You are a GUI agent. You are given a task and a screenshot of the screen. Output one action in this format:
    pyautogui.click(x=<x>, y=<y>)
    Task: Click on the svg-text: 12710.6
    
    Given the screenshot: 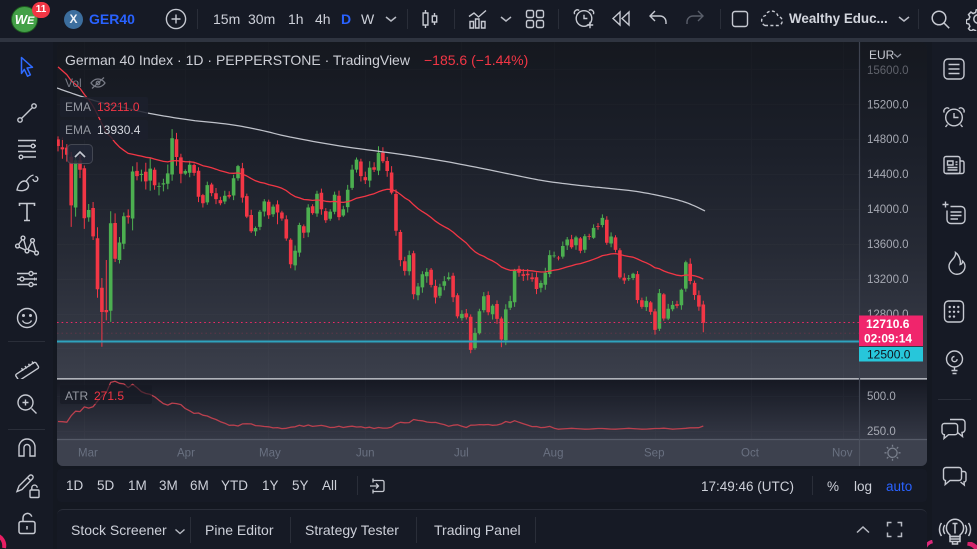 What is the action you would take?
    pyautogui.click(x=888, y=324)
    